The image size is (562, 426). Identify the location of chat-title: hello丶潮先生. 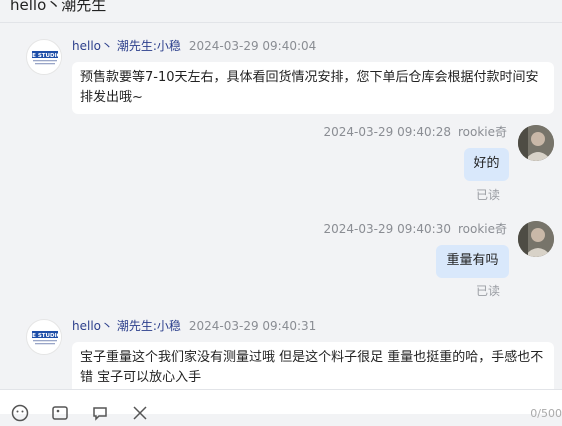
(58, 7).